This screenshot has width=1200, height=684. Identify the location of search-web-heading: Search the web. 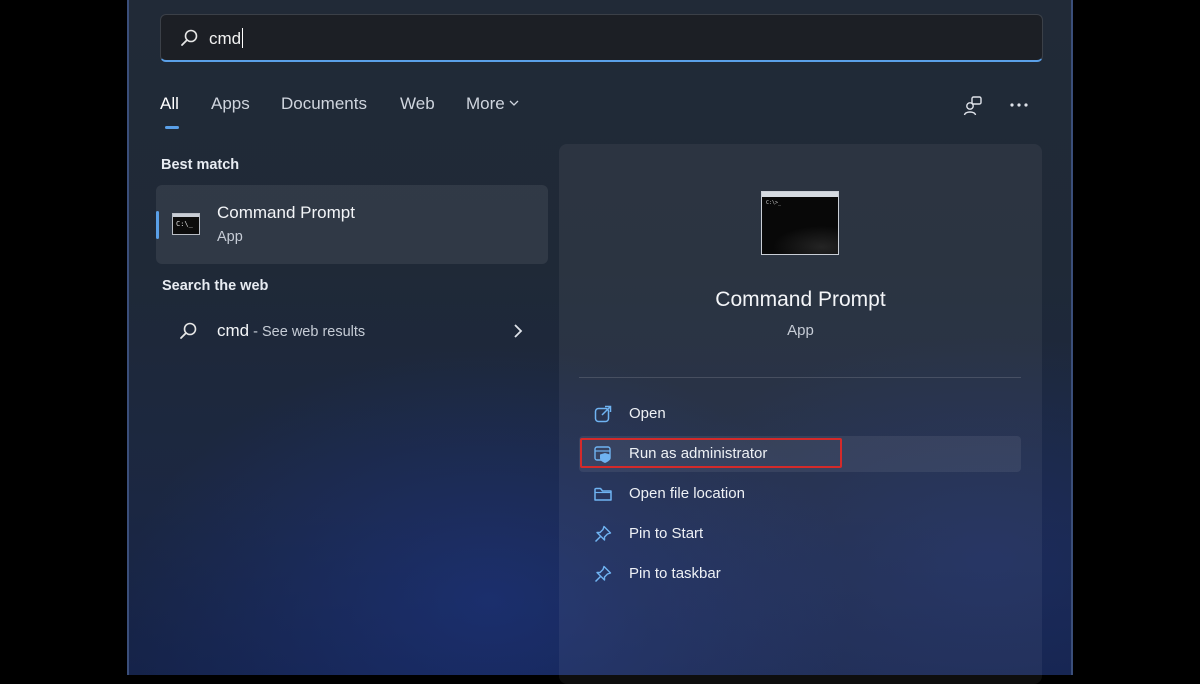
(215, 286).